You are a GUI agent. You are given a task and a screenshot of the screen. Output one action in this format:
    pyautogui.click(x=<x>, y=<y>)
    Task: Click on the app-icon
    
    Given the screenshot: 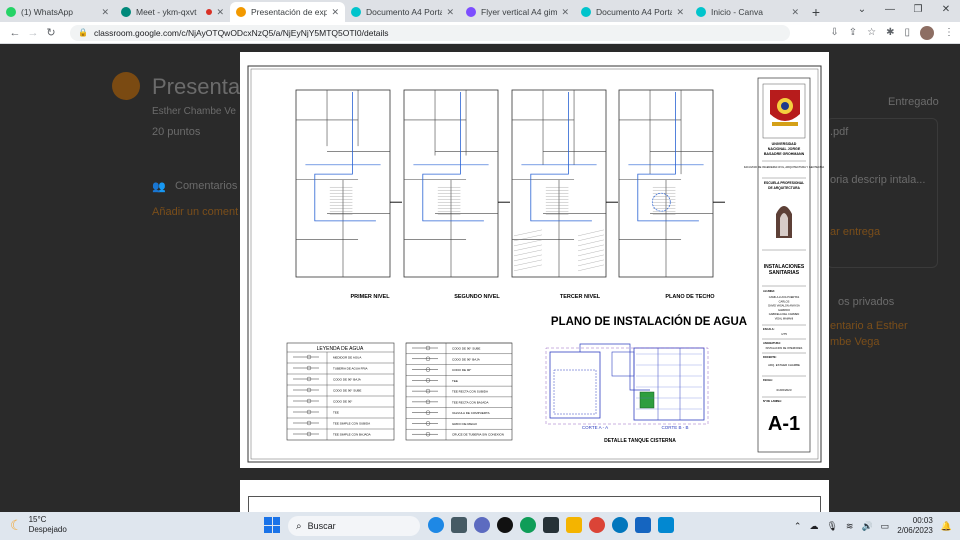 What is the action you would take?
    pyautogui.click(x=620, y=525)
    